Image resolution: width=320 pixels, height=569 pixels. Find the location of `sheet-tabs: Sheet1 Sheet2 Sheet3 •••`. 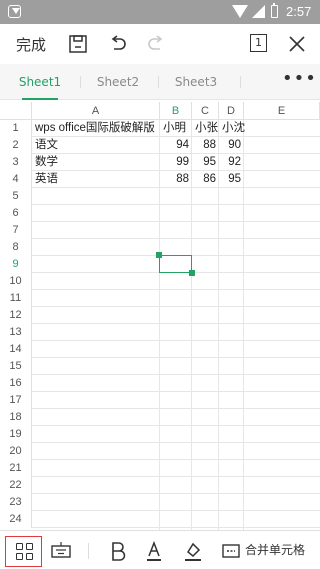

sheet-tabs: Sheet1 Sheet2 Sheet3 ••• is located at coordinates (160, 82).